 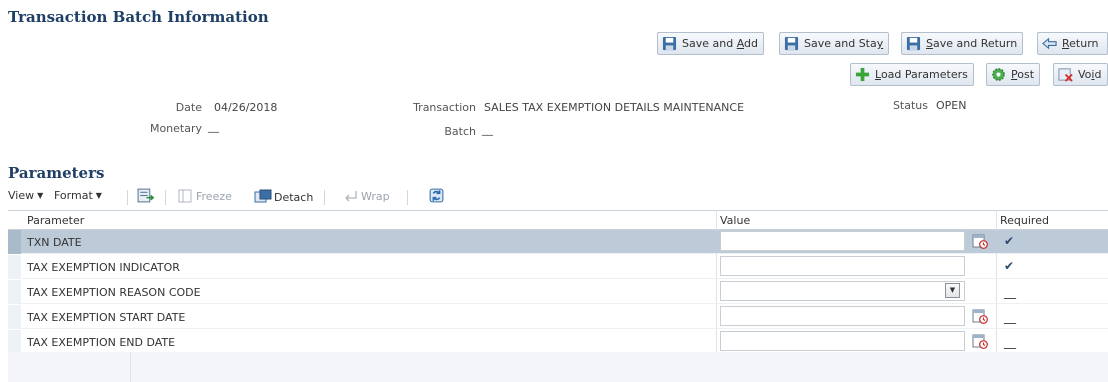 What do you see at coordinates (106, 317) in the screenshot?
I see `parameter-name: TAX EXEMPTION START DATE` at bounding box center [106, 317].